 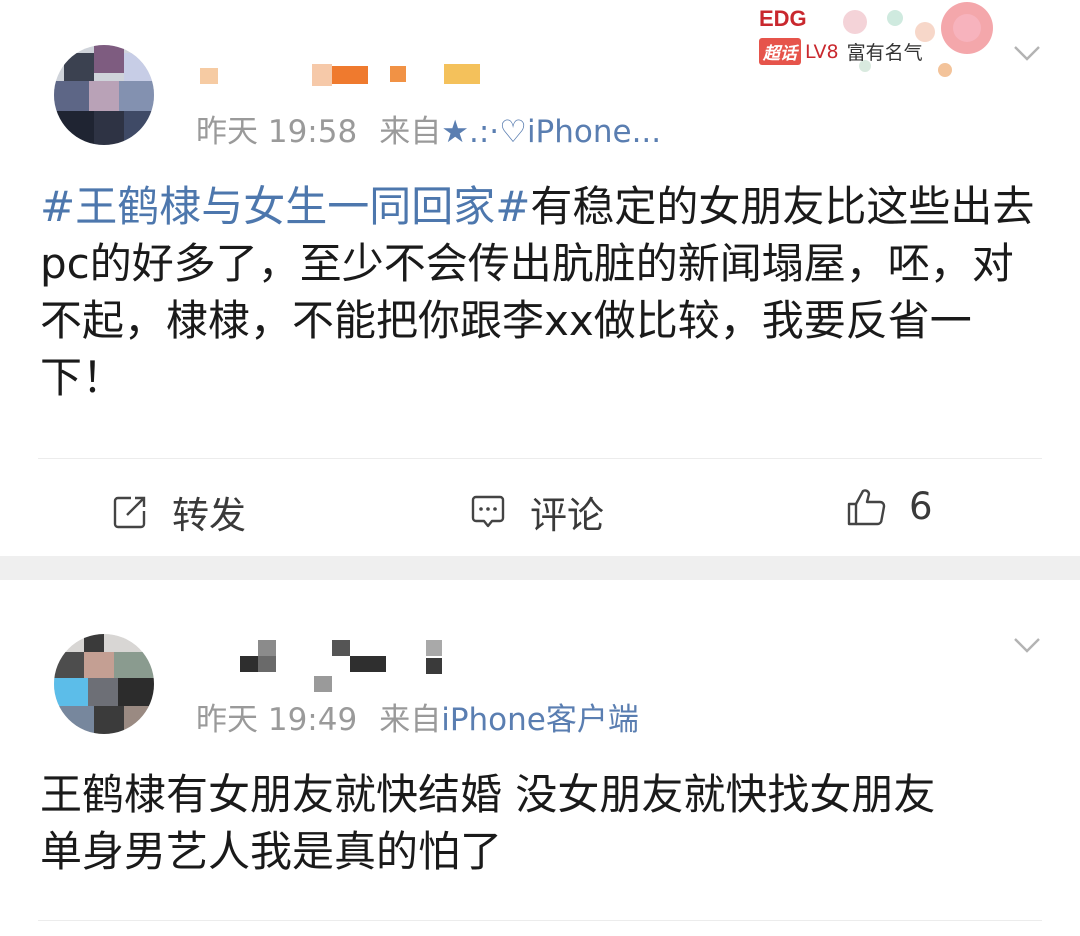 I want to click on repost-label: 转发, so click(x=209, y=515).